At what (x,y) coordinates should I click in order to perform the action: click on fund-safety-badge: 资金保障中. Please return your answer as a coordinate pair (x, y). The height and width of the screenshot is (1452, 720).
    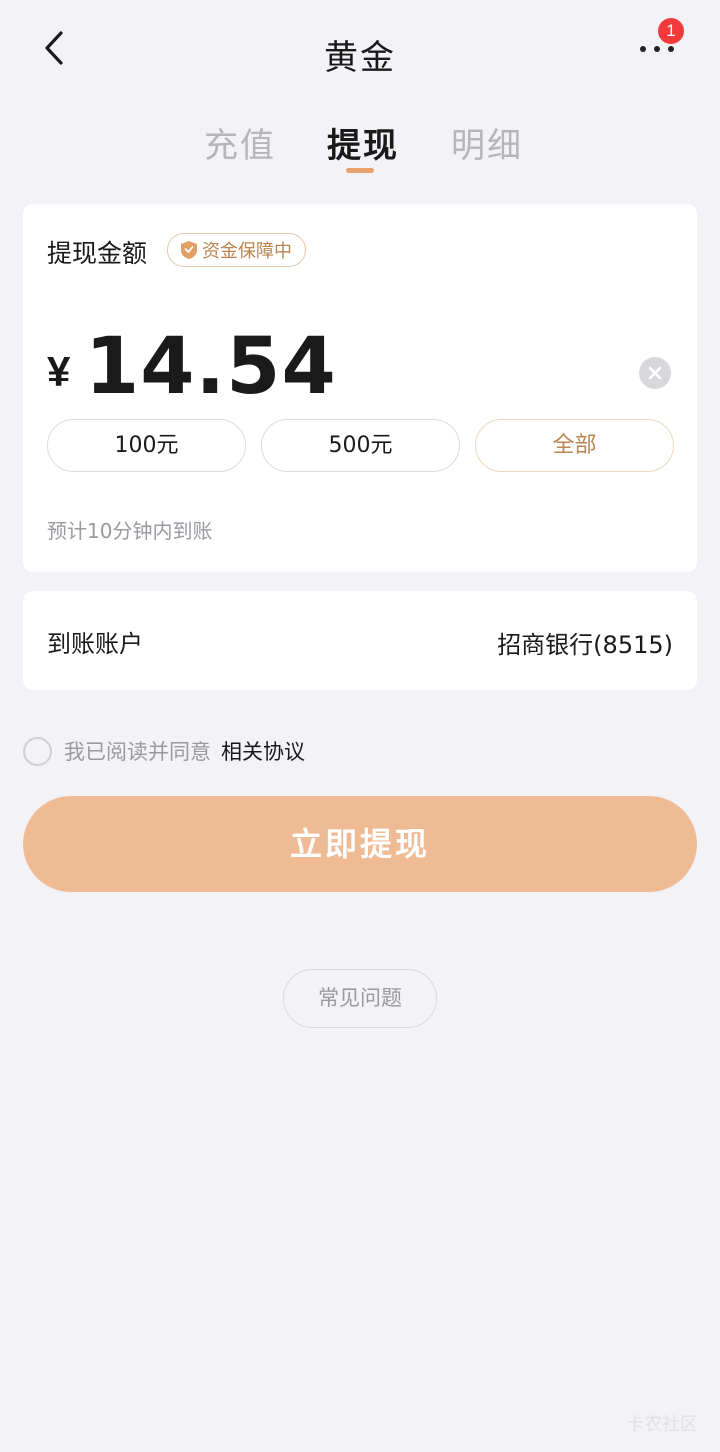
    Looking at the image, I should click on (236, 250).